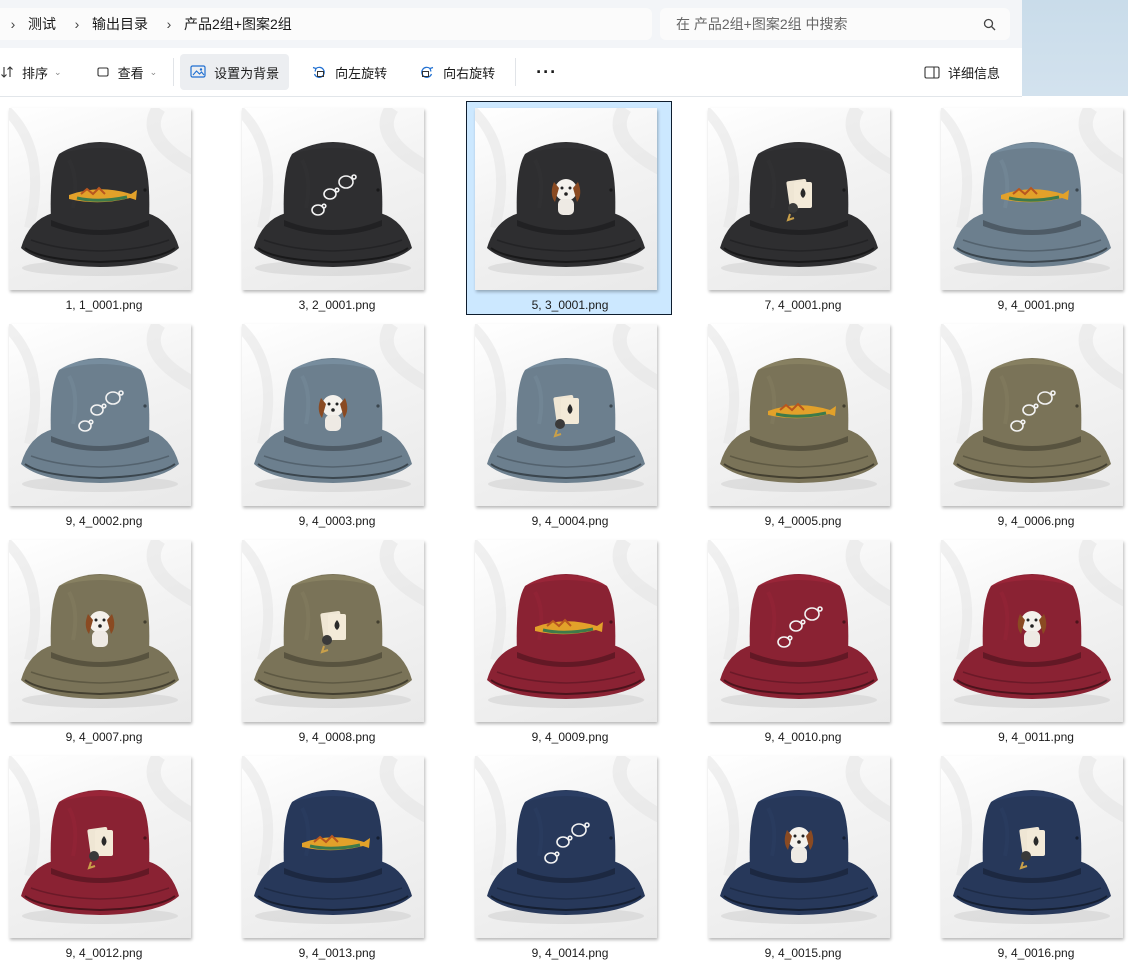  I want to click on sort-button: 排序 ⌄, so click(36, 72).